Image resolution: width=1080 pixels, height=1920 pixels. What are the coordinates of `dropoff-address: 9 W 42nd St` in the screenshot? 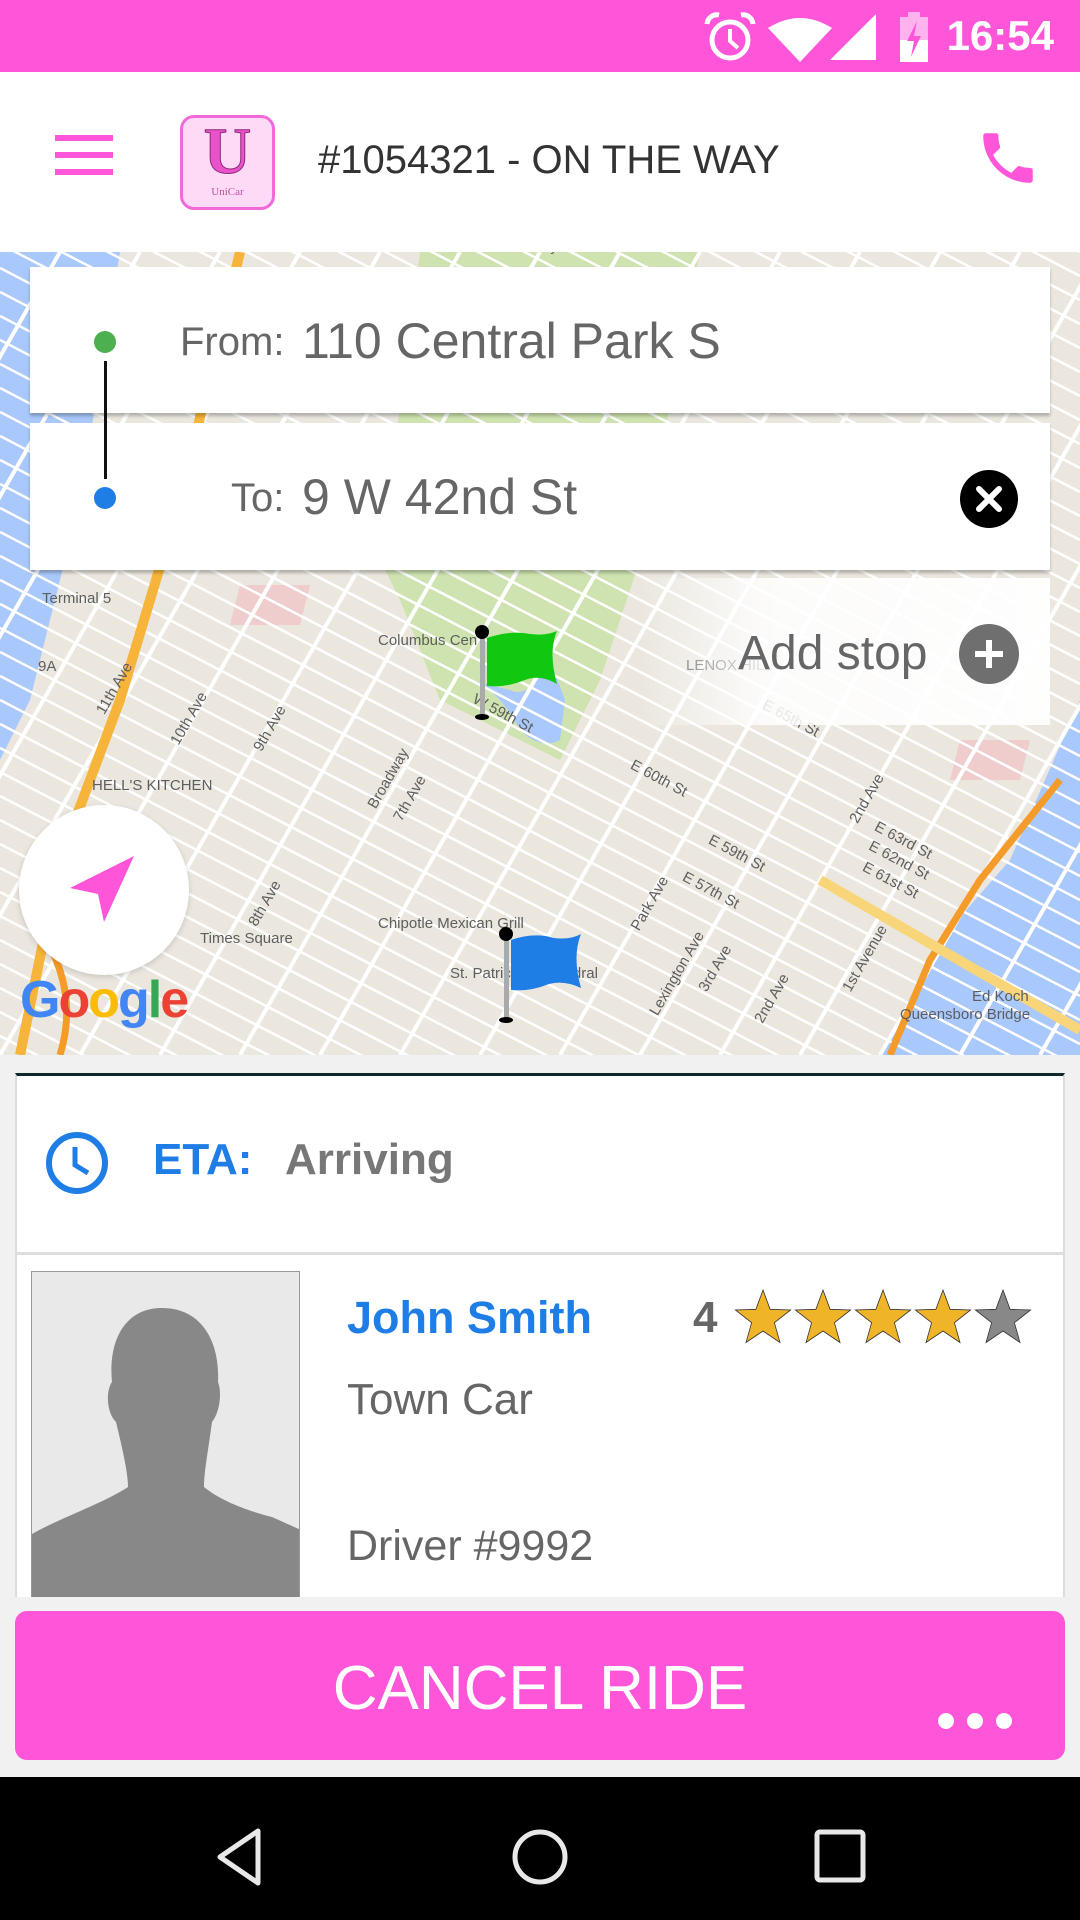 It's located at (439, 497).